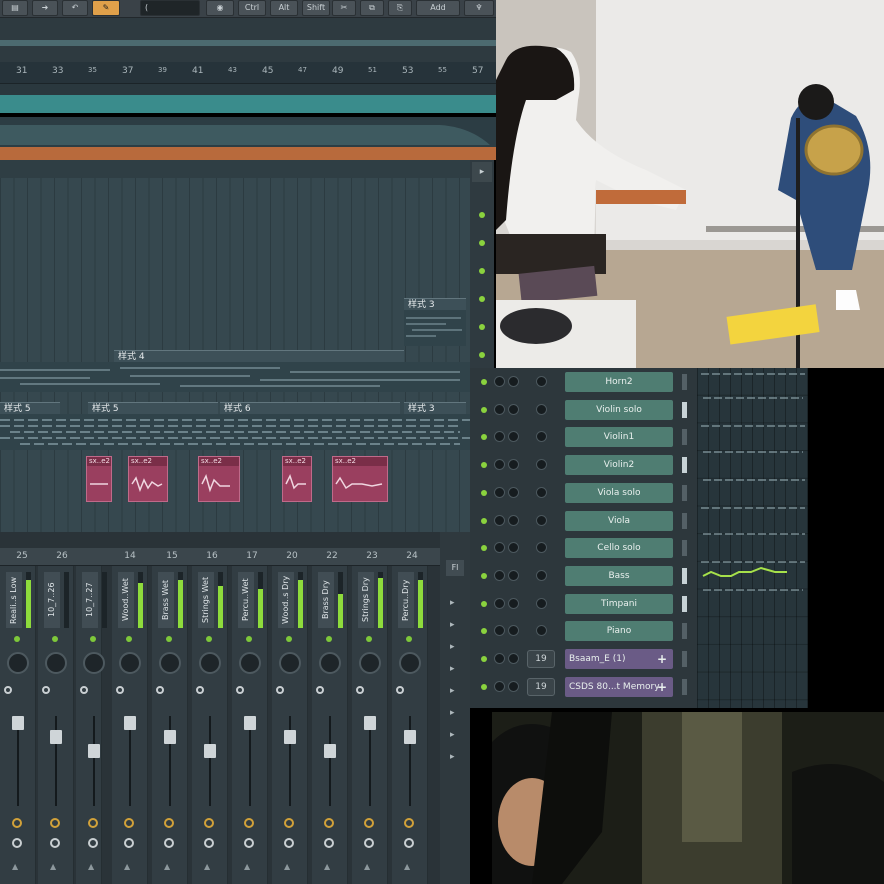  Describe the element at coordinates (220, 8) in the screenshot. I see `record-icon: ◉` at that location.